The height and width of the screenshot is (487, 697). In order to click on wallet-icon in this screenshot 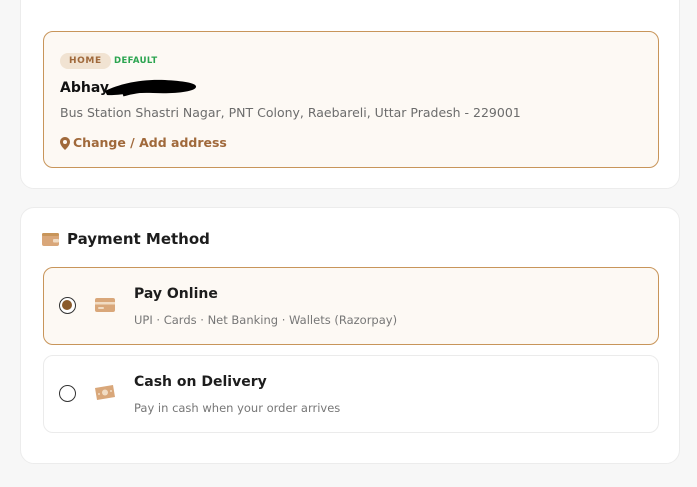, I will do `click(50, 239)`.